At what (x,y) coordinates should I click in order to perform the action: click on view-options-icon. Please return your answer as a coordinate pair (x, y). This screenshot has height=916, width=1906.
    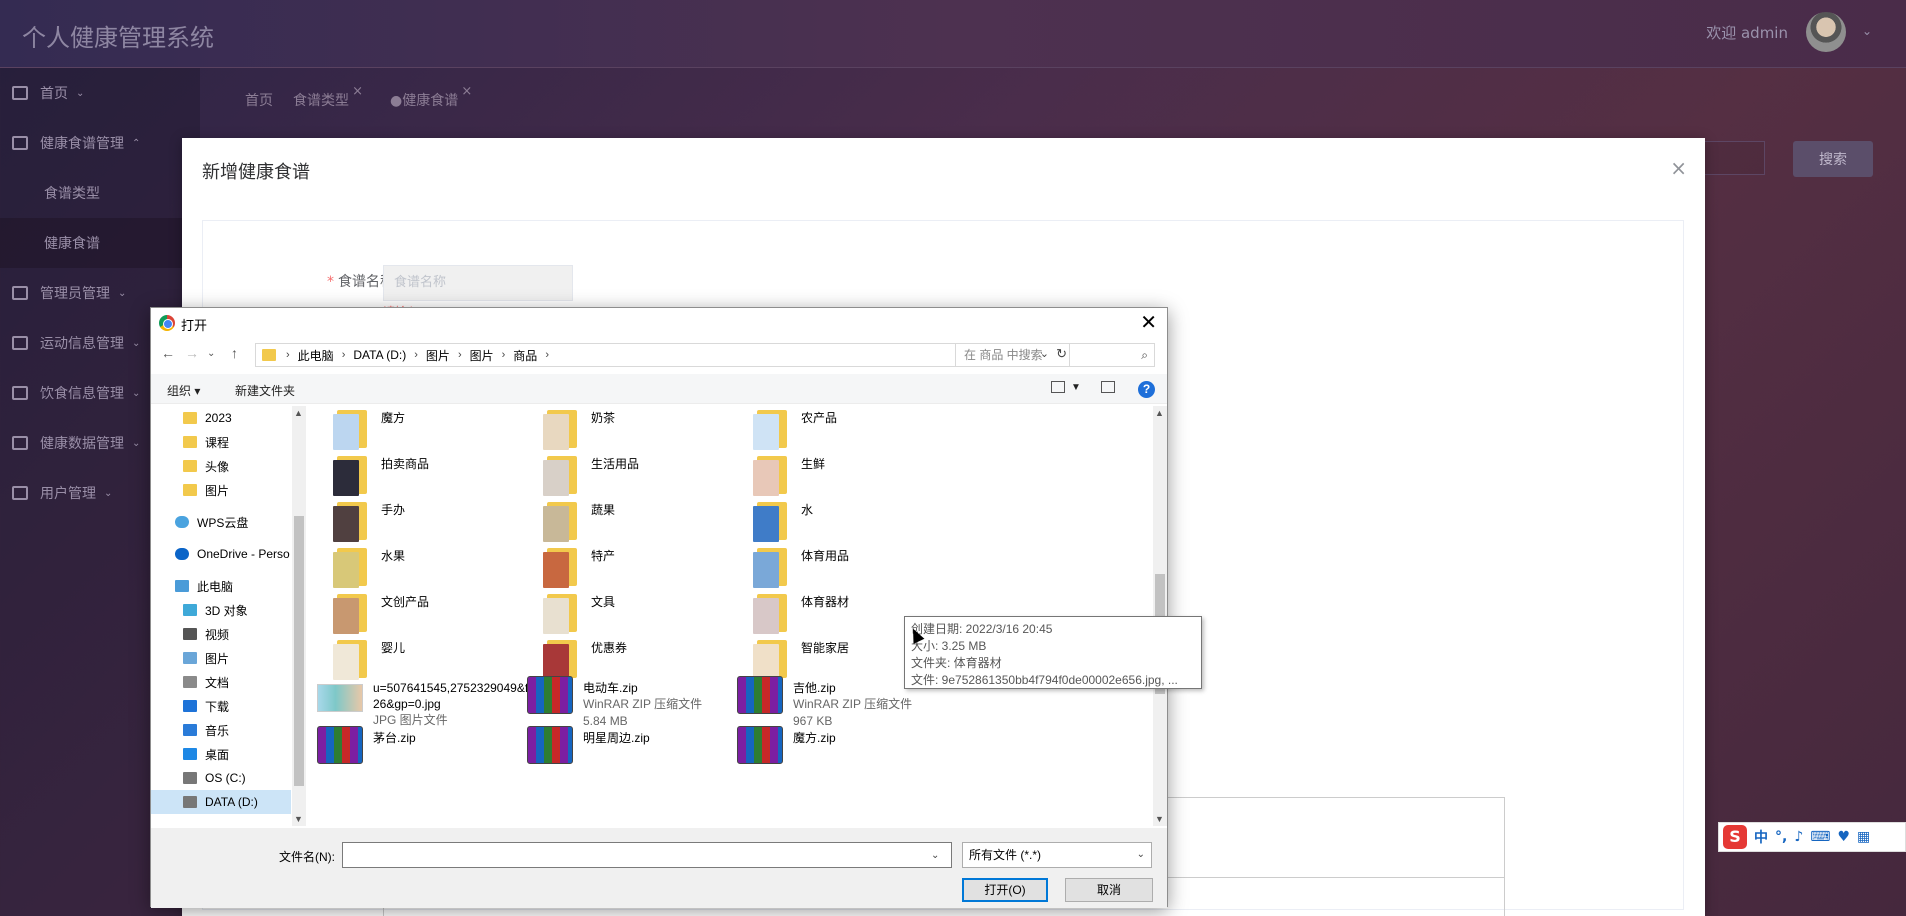
    Looking at the image, I should click on (1058, 387).